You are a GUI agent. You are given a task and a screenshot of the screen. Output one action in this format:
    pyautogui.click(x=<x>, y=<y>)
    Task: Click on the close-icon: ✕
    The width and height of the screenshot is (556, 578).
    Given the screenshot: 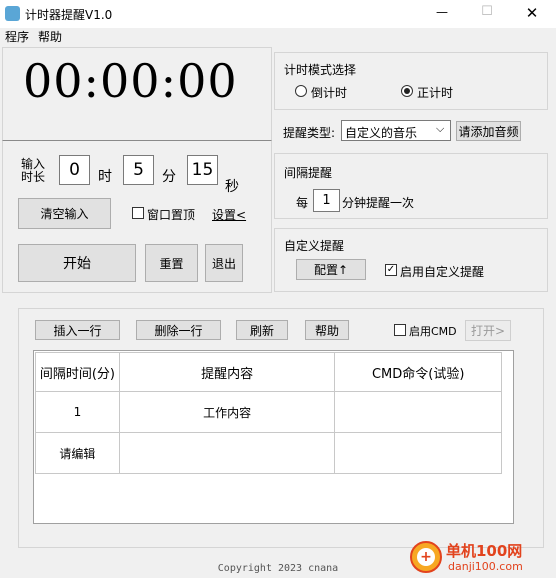 What is the action you would take?
    pyautogui.click(x=532, y=13)
    